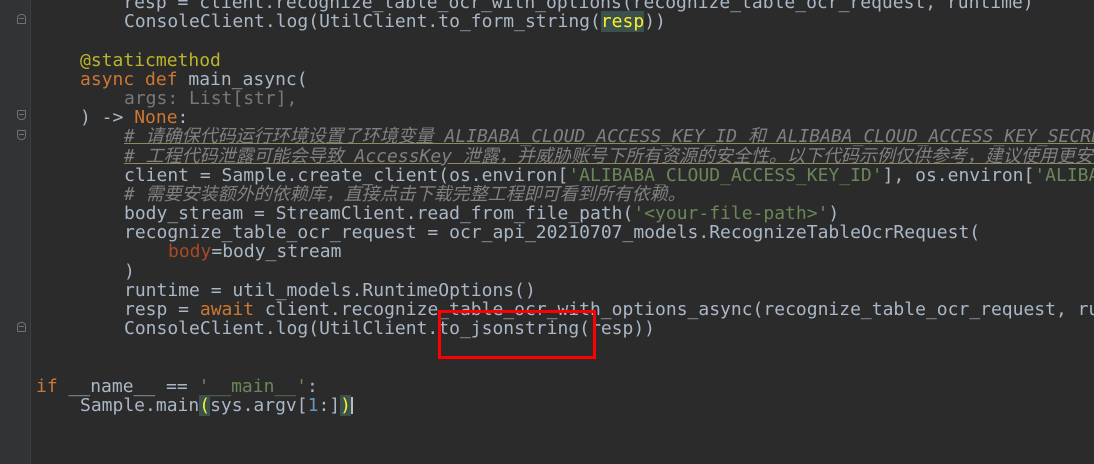 Image resolution: width=1094 pixels, height=464 pixels. I want to click on code-line-11: # 需要安装额外的依赖库，直接点击下载完整工程即可看到所有依赖。, so click(405, 194).